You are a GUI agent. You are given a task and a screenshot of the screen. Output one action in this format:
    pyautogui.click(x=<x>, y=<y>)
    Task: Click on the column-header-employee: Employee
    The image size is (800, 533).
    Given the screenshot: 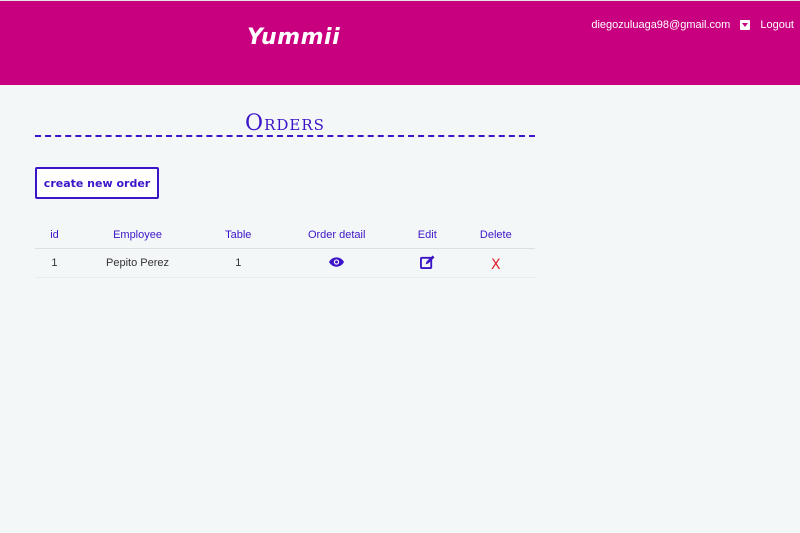 What is the action you would take?
    pyautogui.click(x=137, y=235)
    